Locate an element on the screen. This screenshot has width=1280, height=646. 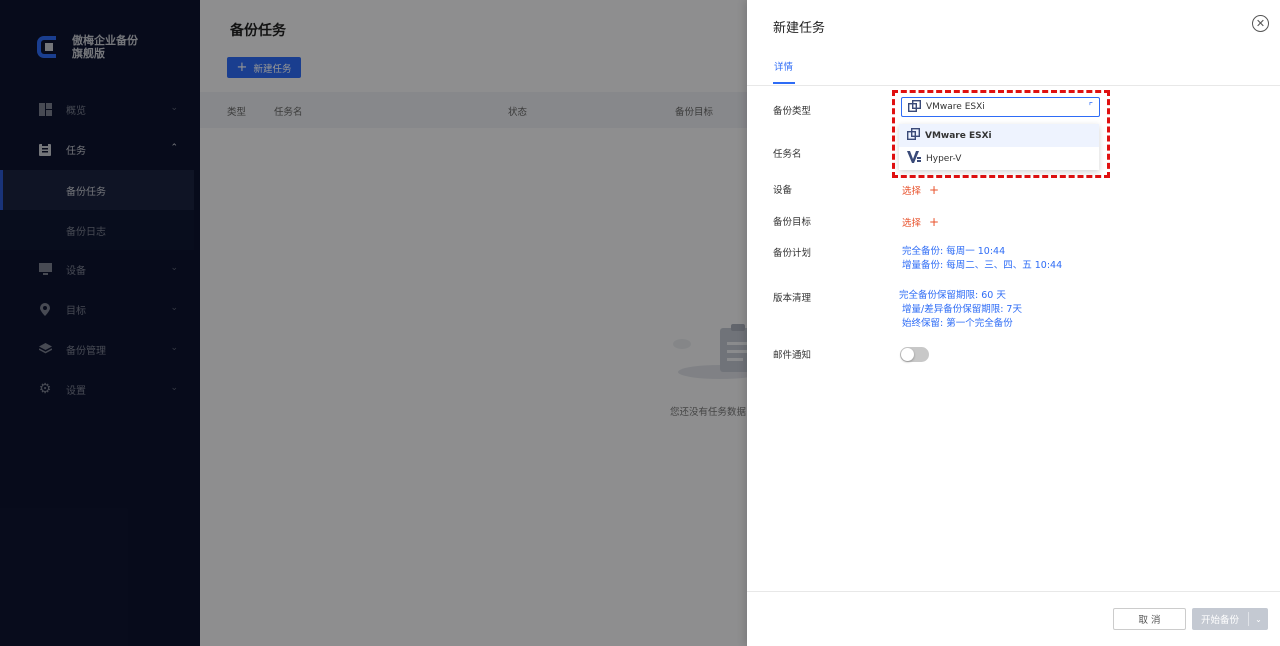
chevron-down-icon: ⌄ is located at coordinates (1258, 619).